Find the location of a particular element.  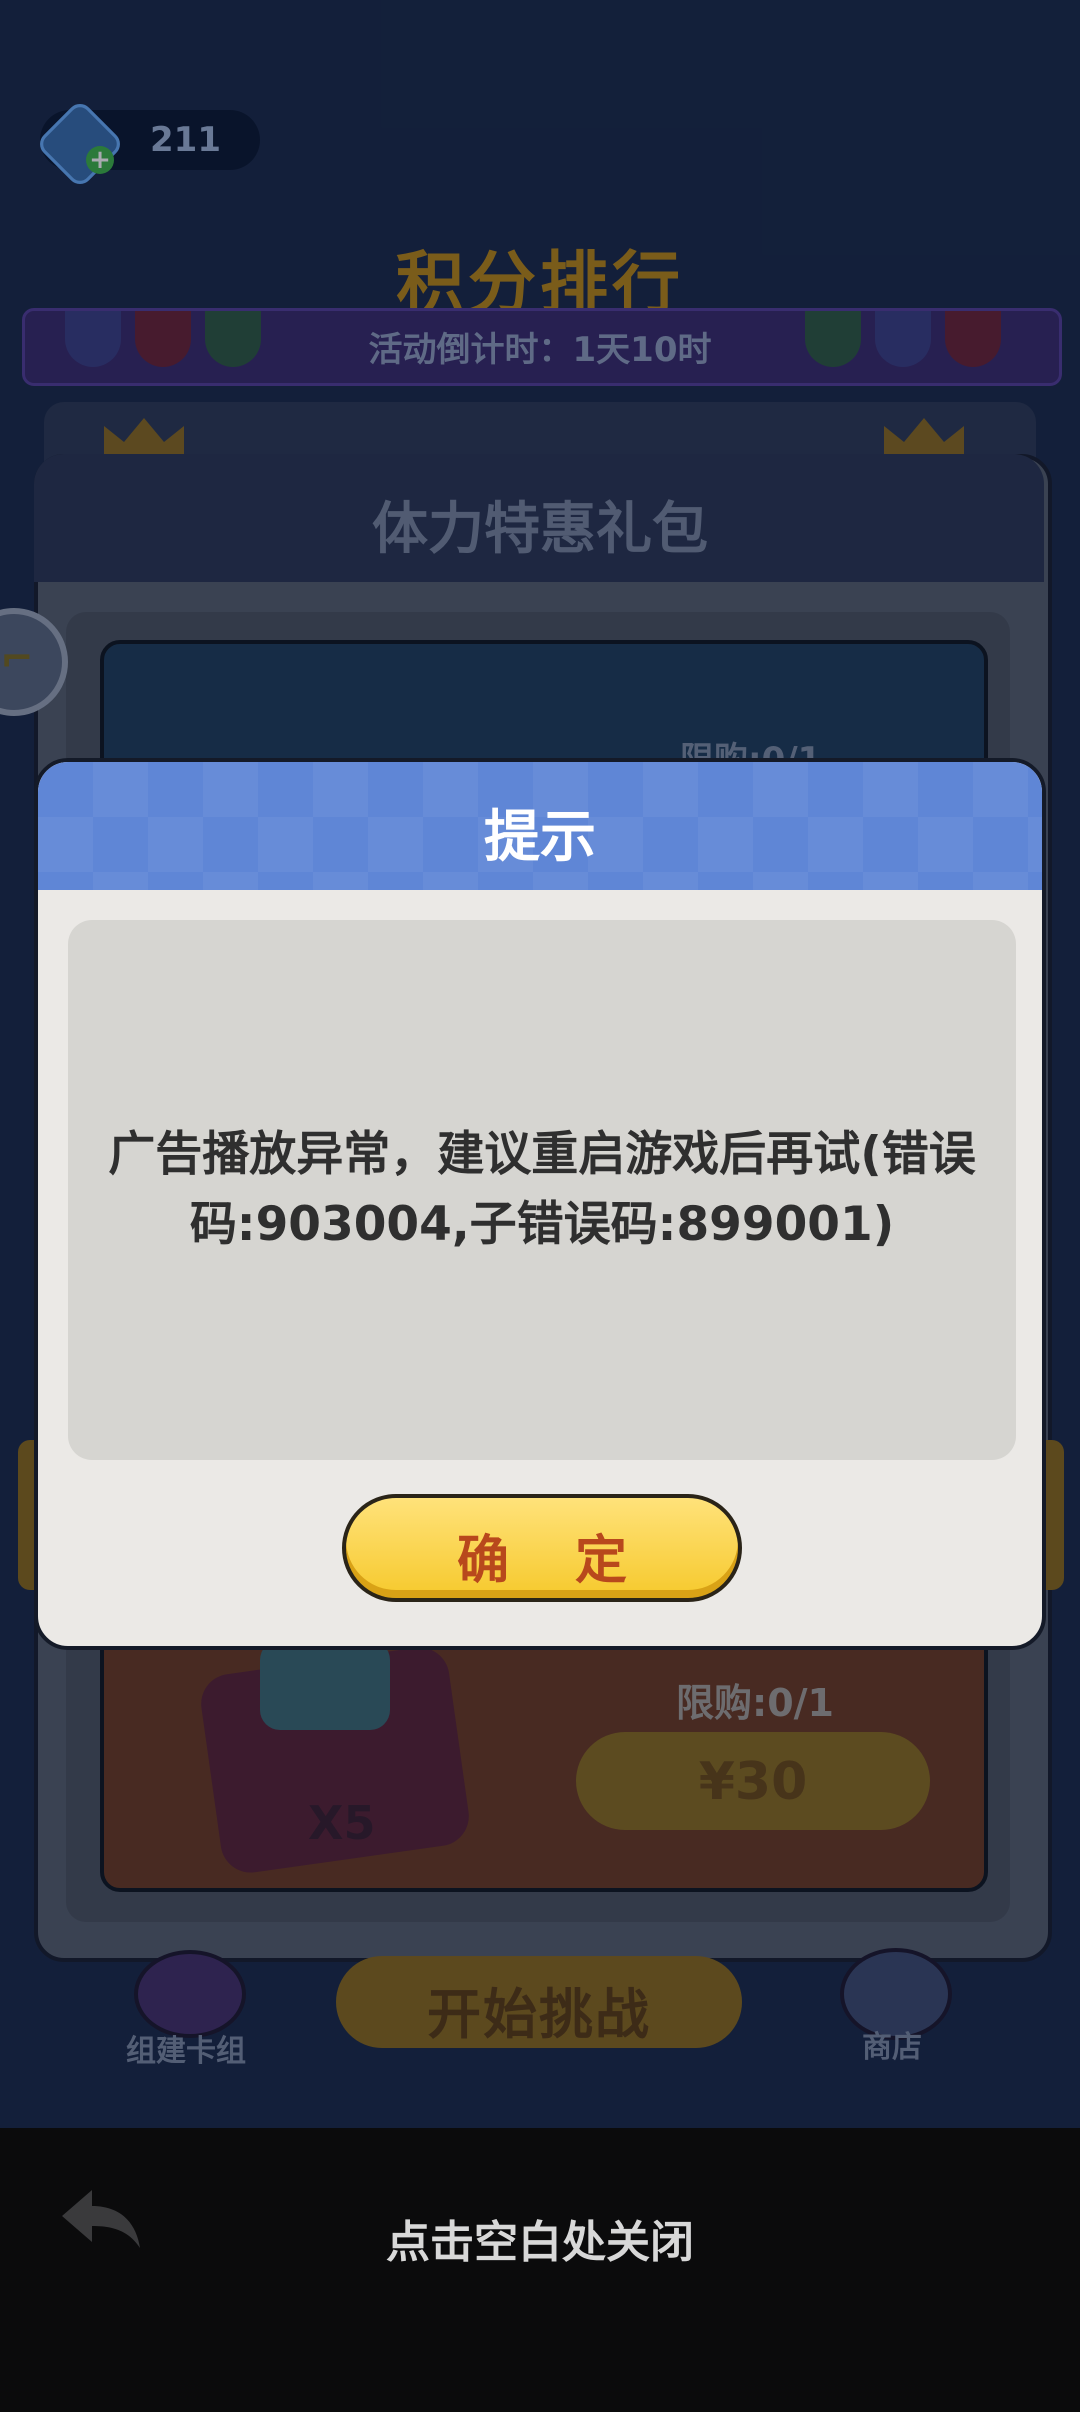

close-bar is located at coordinates (540, 2270).